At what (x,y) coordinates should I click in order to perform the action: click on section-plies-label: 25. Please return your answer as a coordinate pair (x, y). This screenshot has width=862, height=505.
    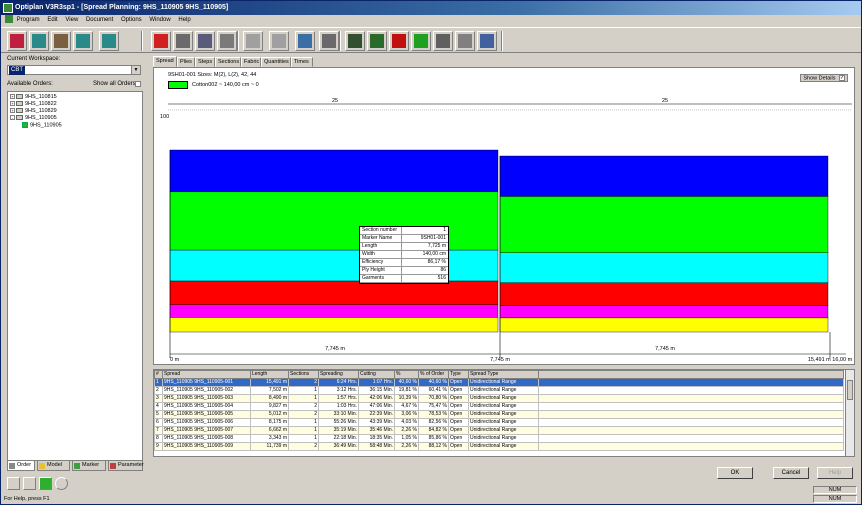
    Looking at the image, I should click on (335, 101).